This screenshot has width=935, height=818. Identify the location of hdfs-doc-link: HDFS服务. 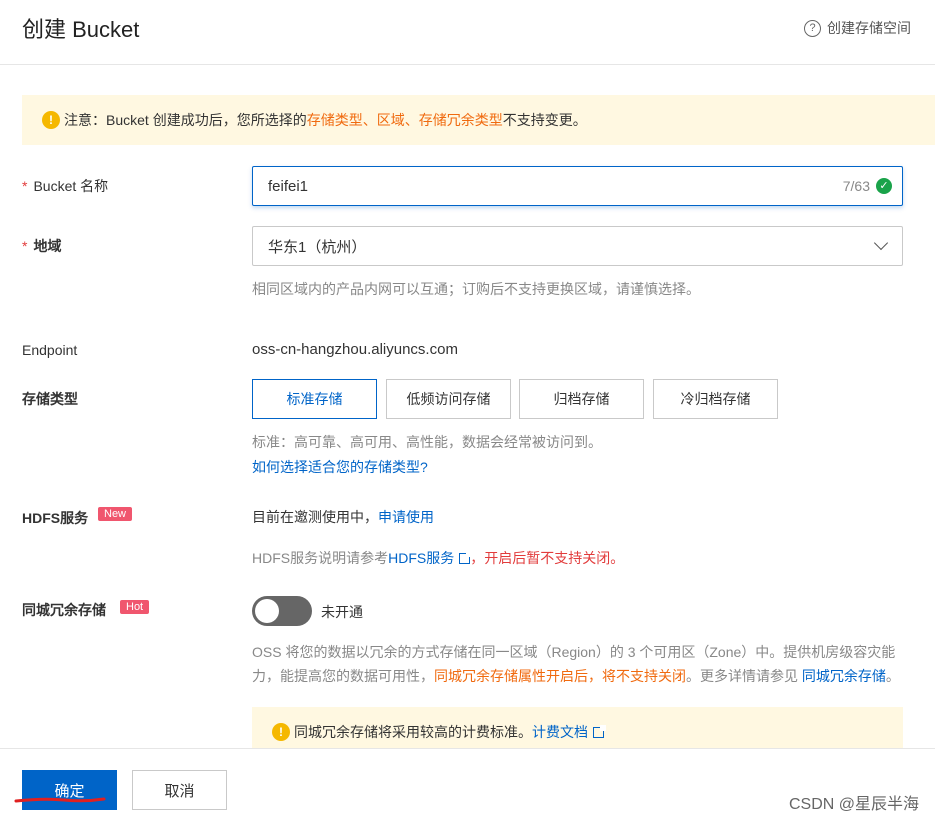
(421, 558).